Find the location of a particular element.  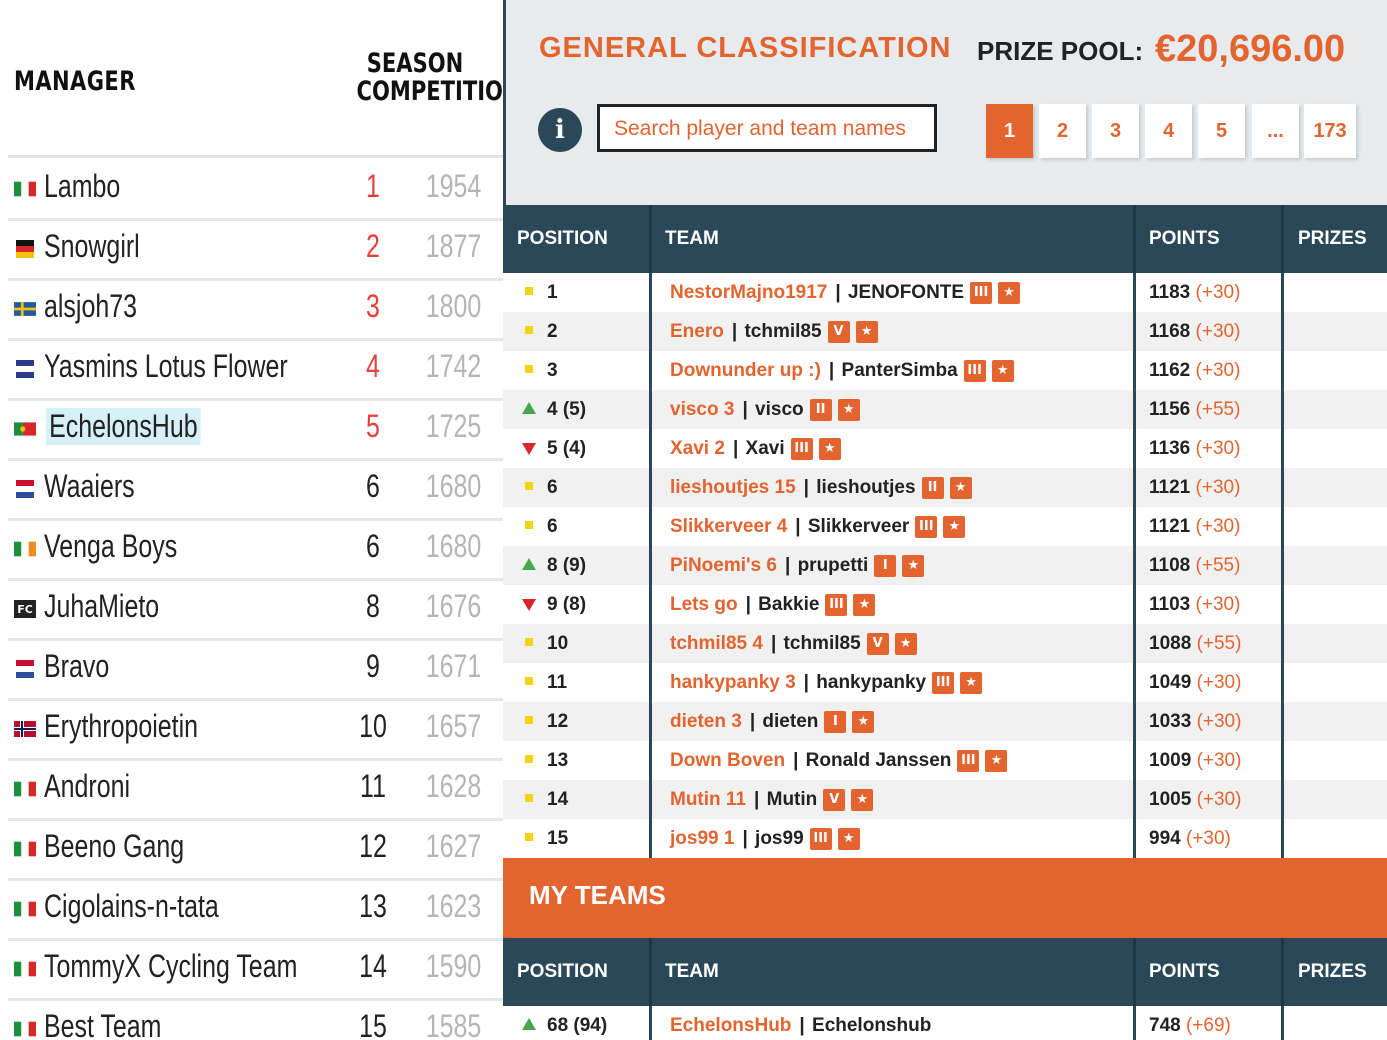

manager-row: FC JuhaMieto 8 1676 is located at coordinates (255, 609).